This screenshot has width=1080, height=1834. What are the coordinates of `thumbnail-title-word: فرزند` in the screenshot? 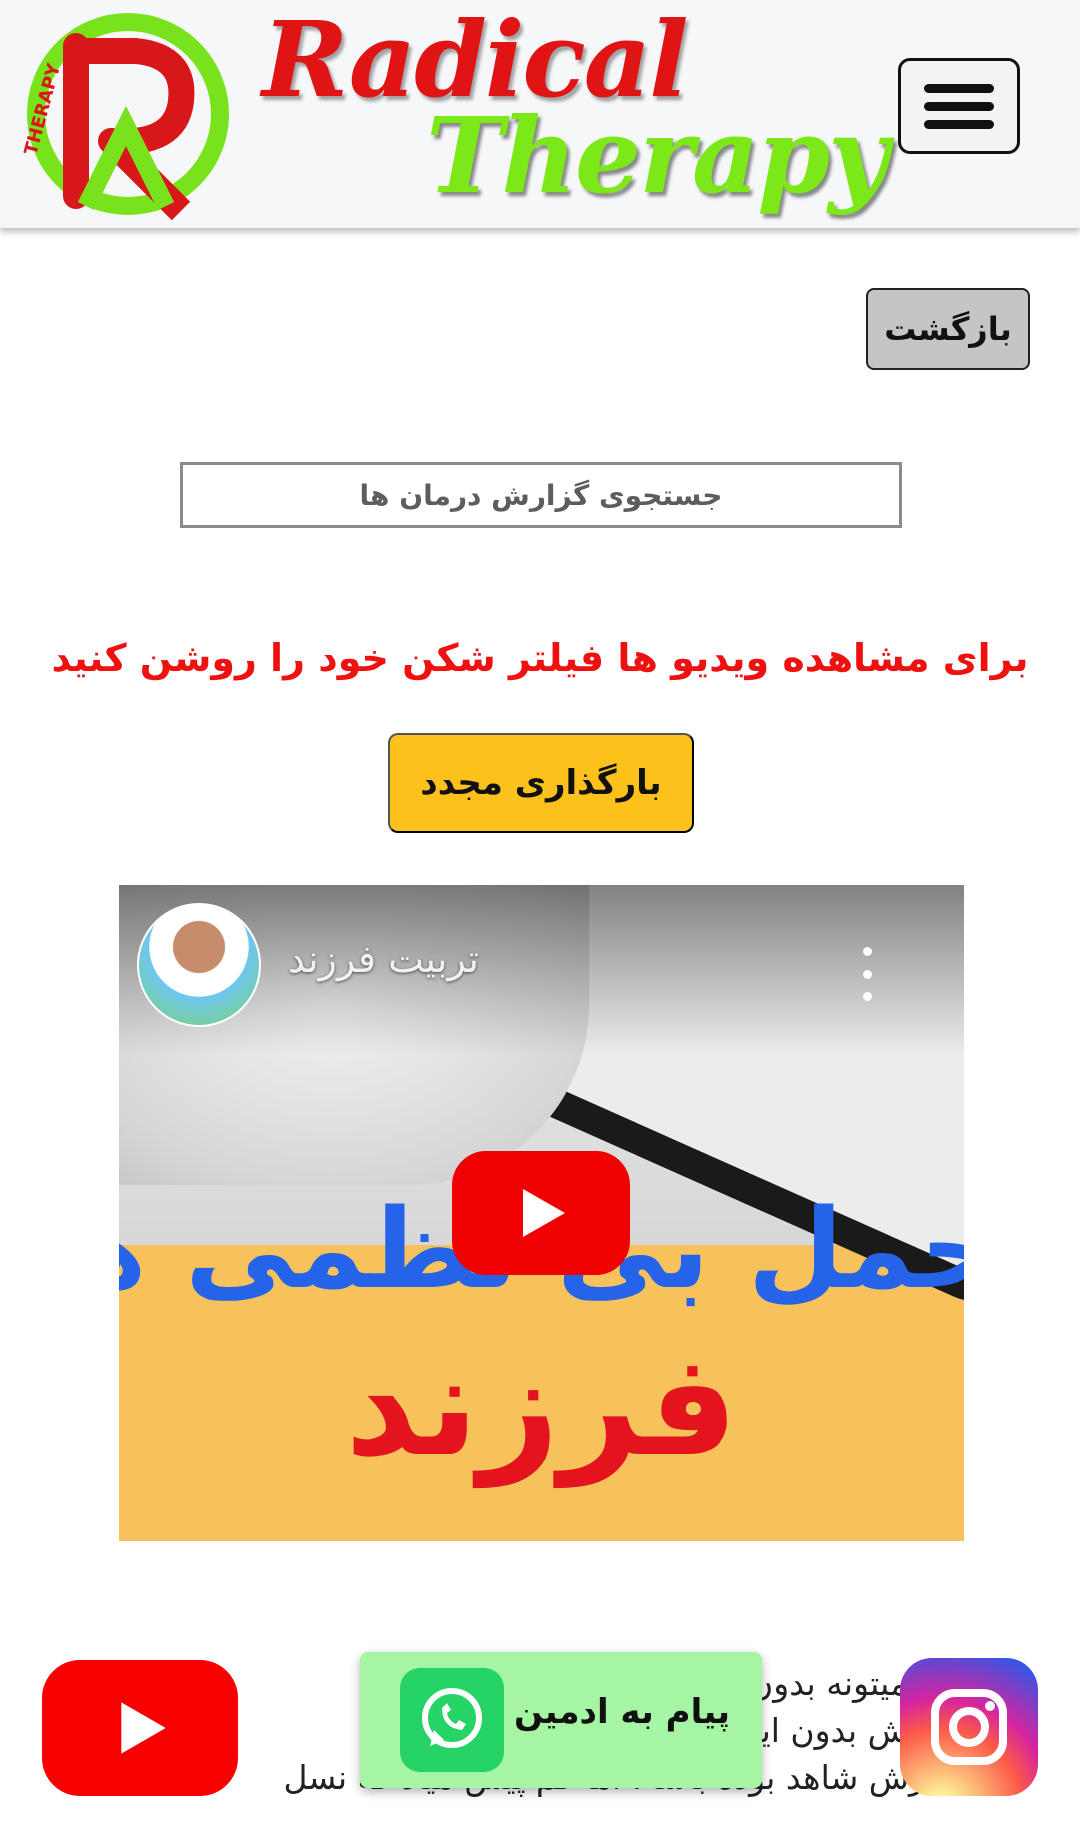 It's located at (541, 1406).